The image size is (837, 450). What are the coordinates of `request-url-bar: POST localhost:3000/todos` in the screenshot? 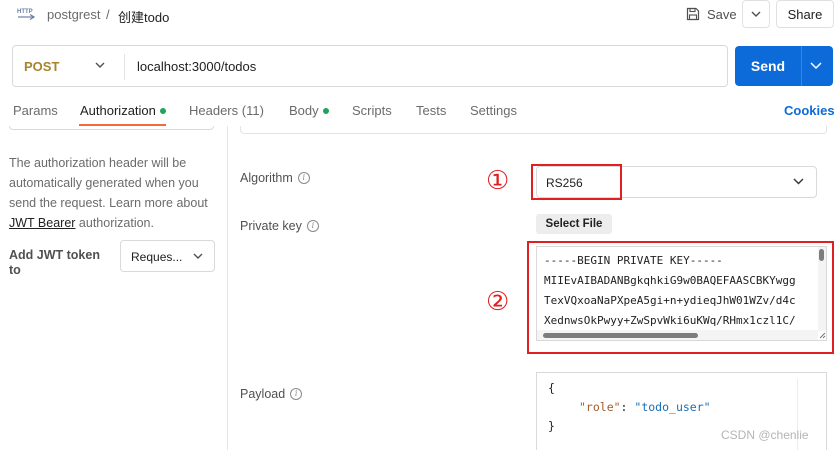 It's located at (370, 66).